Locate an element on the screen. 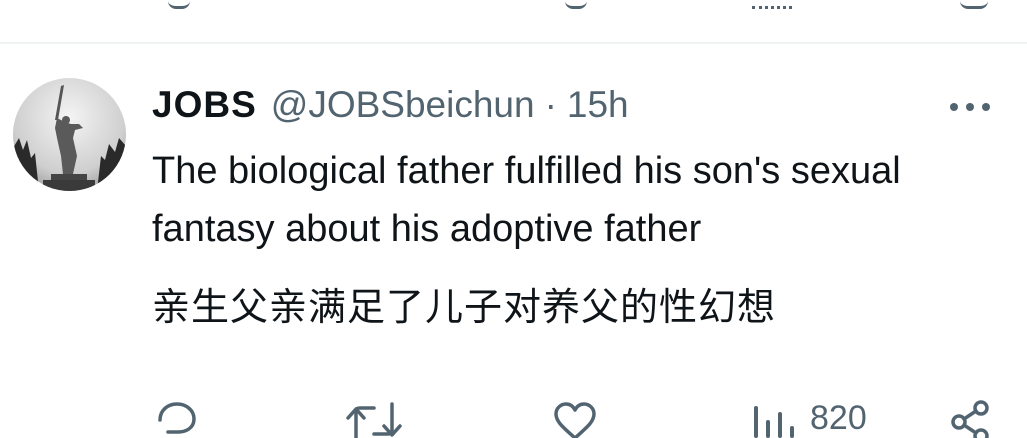 Image resolution: width=1027 pixels, height=438 pixels. prev-share-icon-fragment is located at coordinates (974, 4).